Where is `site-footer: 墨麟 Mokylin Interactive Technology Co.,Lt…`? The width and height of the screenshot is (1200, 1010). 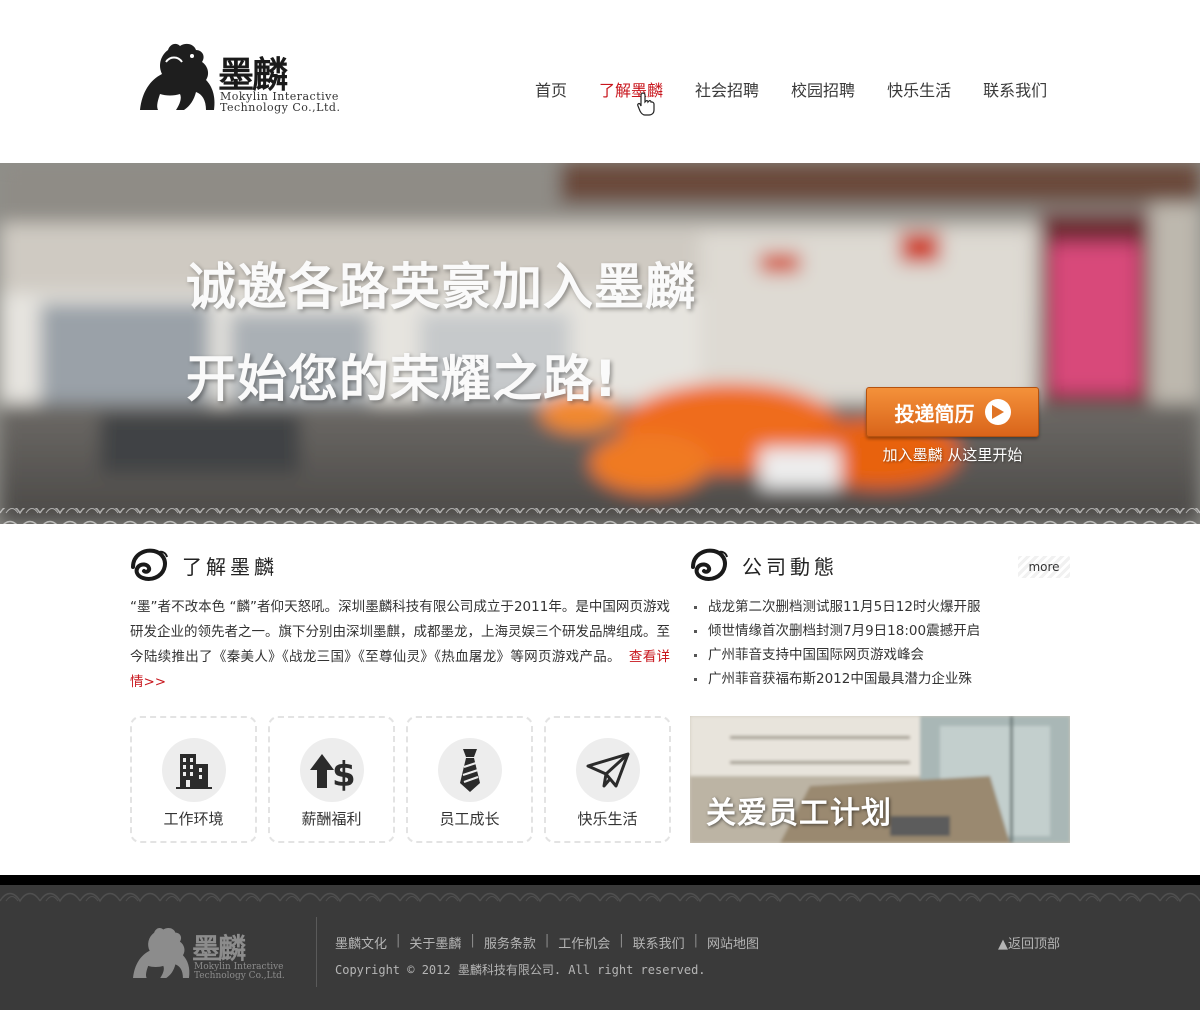 site-footer: 墨麟 Mokylin Interactive Technology Co.,Lt… is located at coordinates (600, 947).